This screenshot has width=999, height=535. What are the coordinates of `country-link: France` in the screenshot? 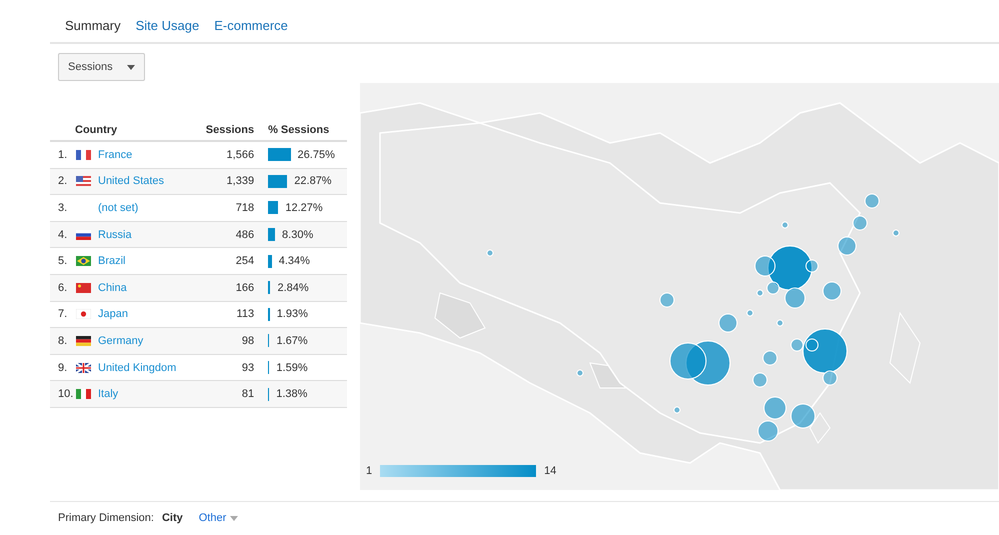 It's located at (115, 154).